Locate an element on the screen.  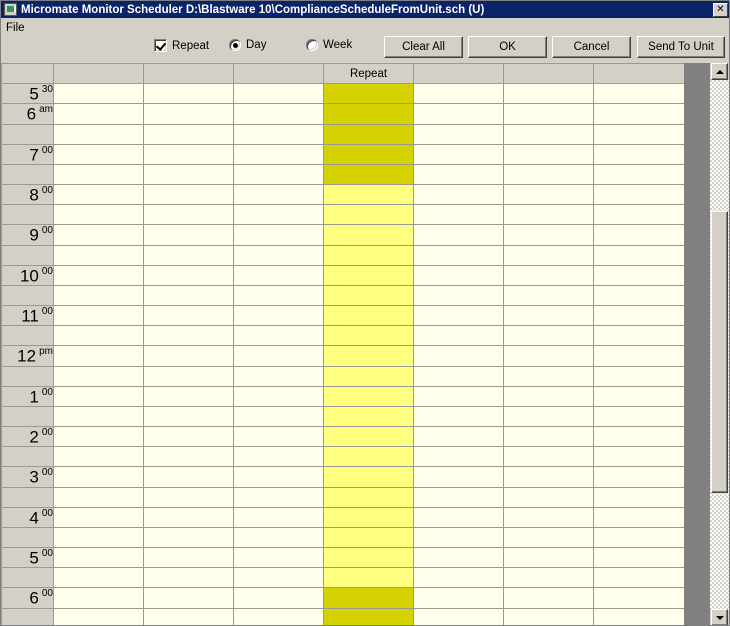
menu-item-file: File is located at coordinates (15, 27).